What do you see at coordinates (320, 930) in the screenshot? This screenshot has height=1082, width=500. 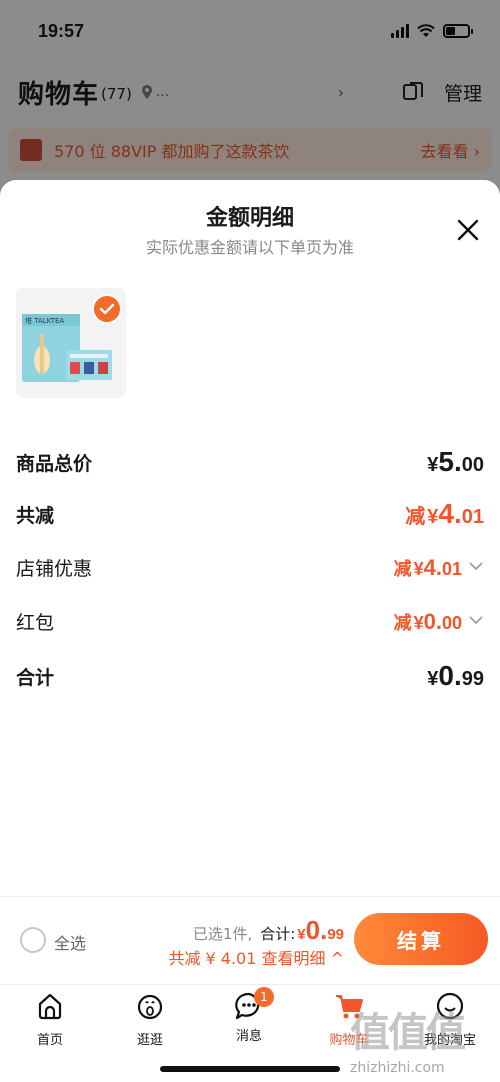 I see `total-amount: ¥0.99` at bounding box center [320, 930].